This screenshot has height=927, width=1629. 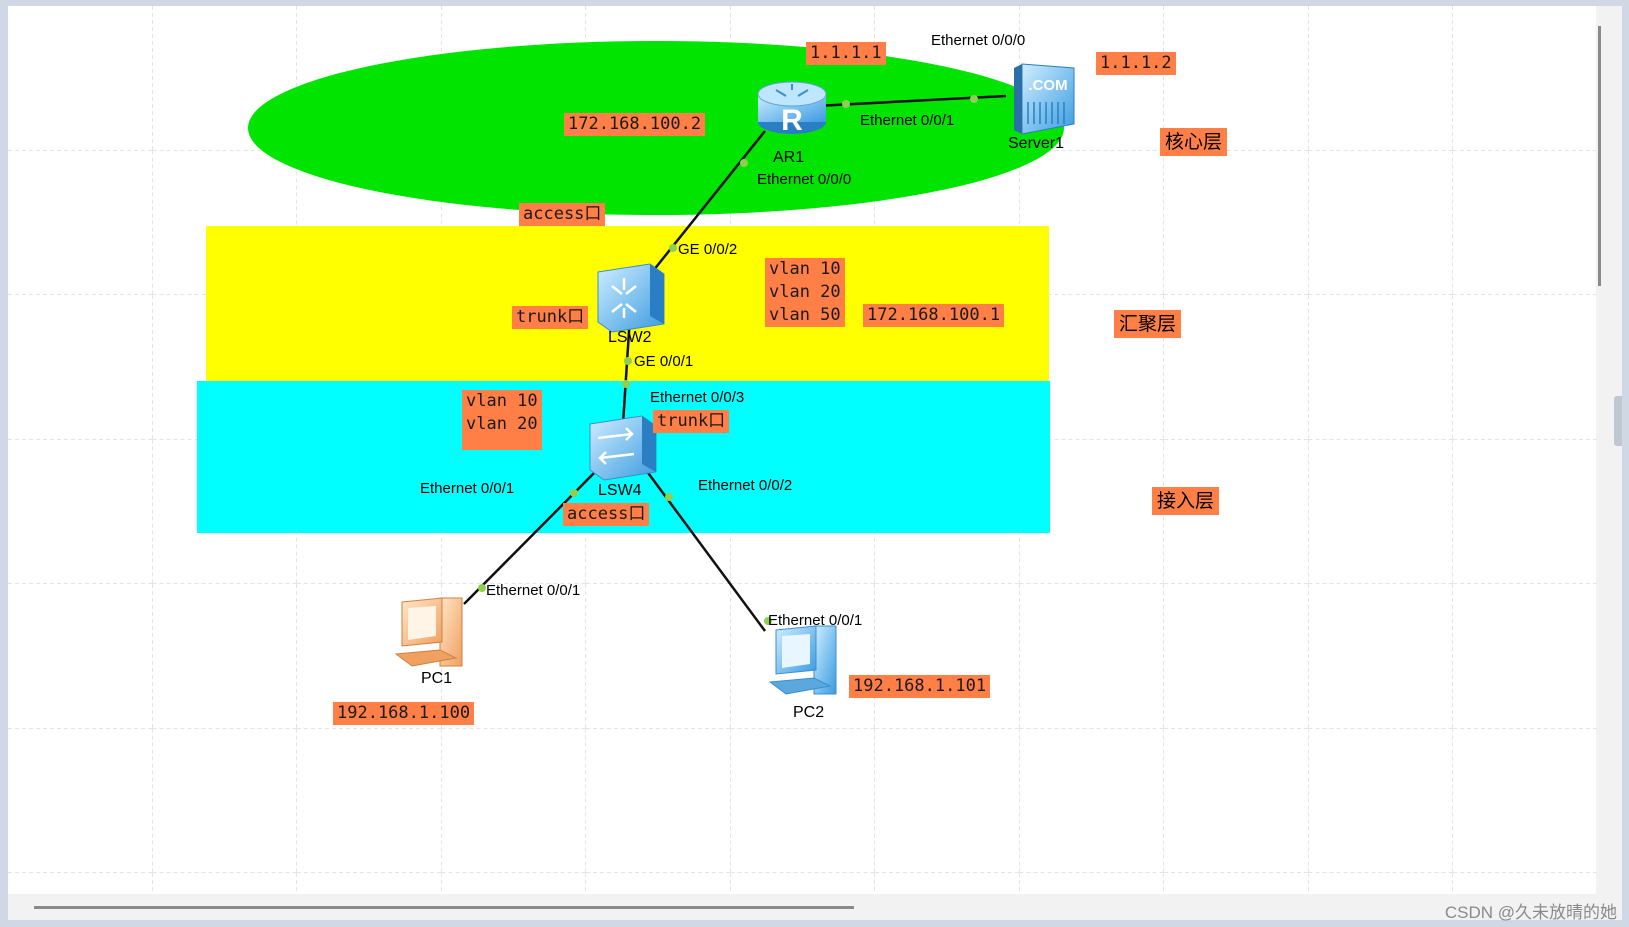 I want to click on port-label-pc2-e001: Ethernet 0/0/1, so click(x=815, y=620).